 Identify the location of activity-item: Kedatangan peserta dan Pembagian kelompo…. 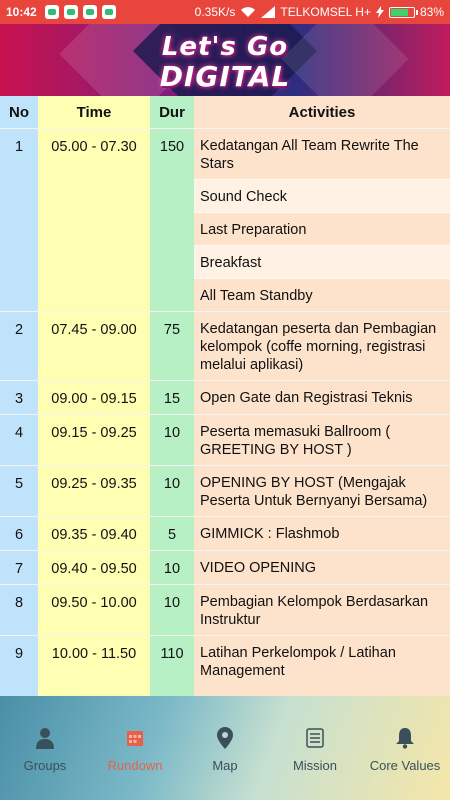
(318, 347).